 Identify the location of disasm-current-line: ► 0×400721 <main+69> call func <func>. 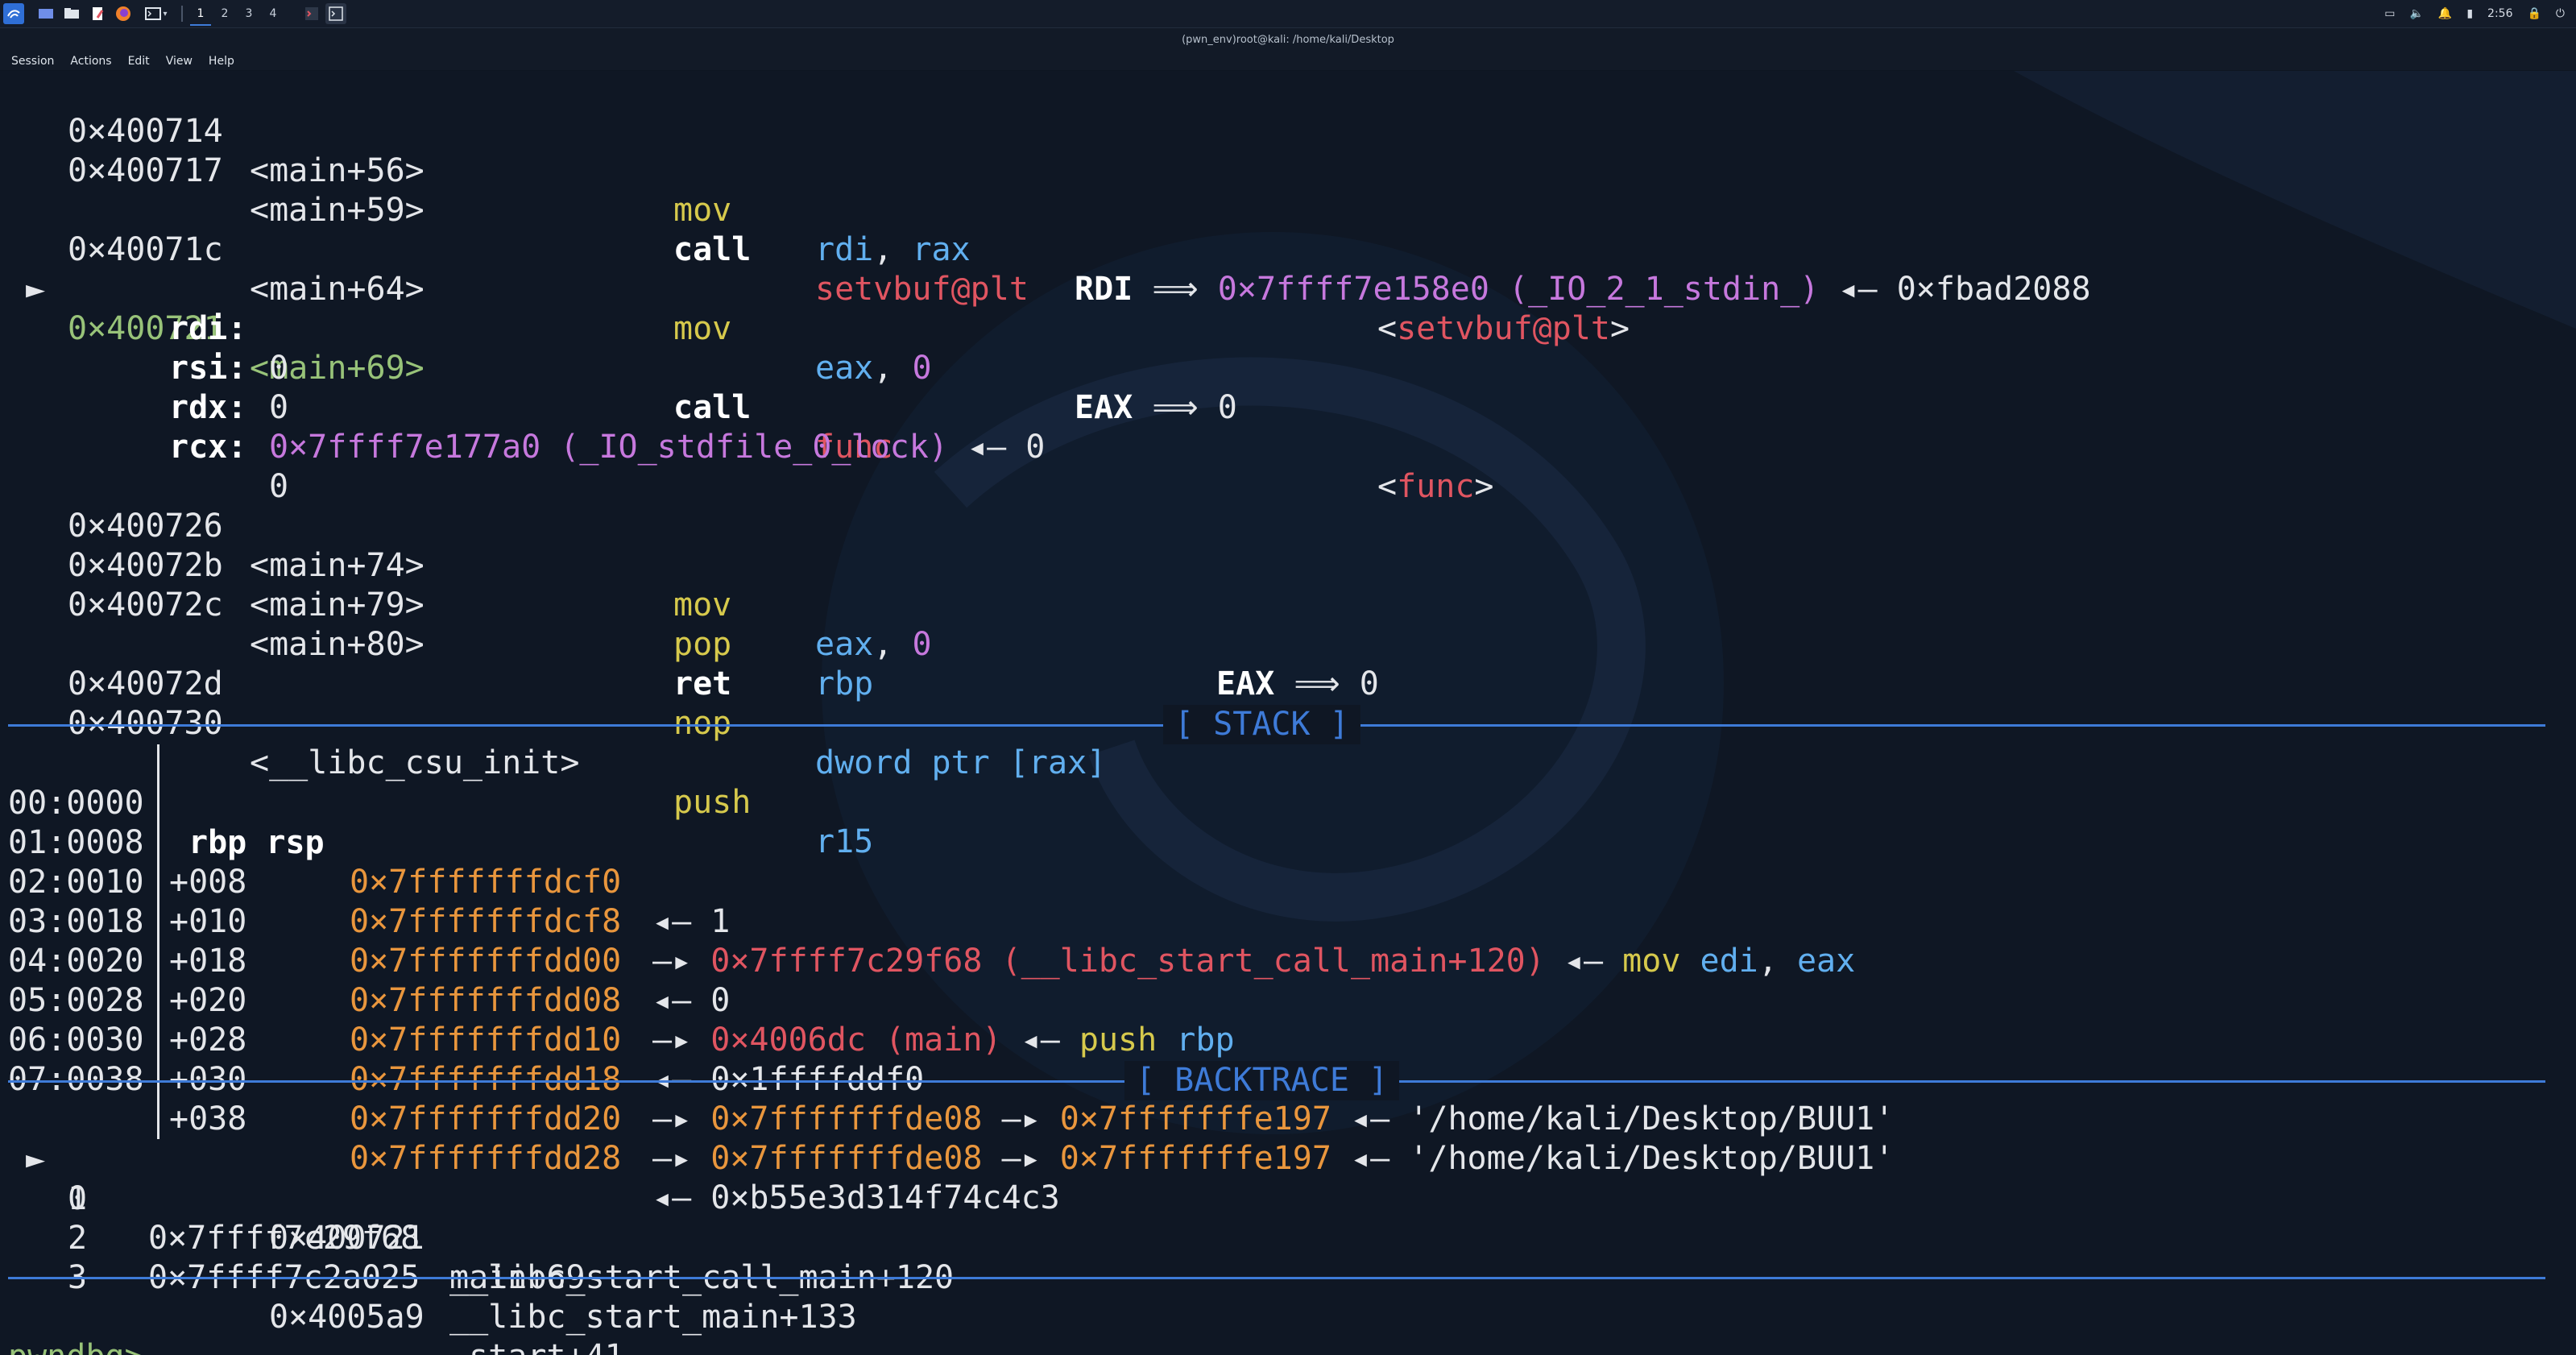
(747, 367).